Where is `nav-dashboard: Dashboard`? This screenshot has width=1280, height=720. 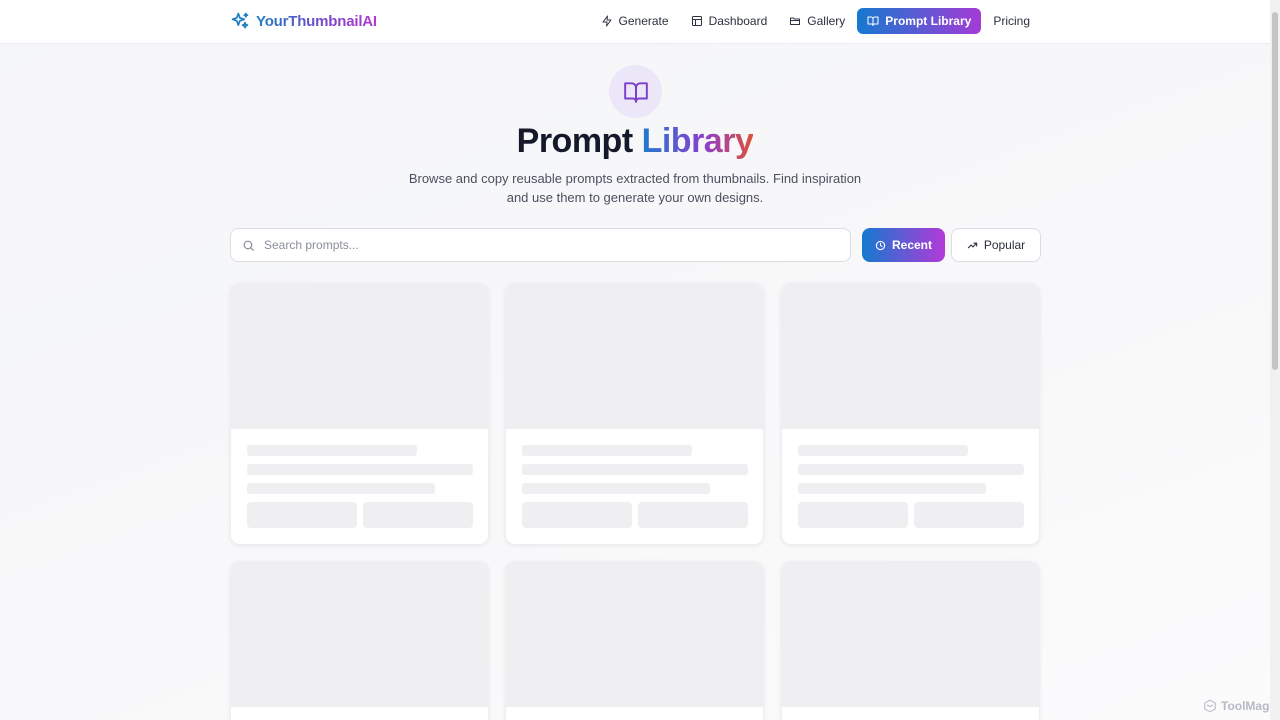 nav-dashboard: Dashboard is located at coordinates (729, 21).